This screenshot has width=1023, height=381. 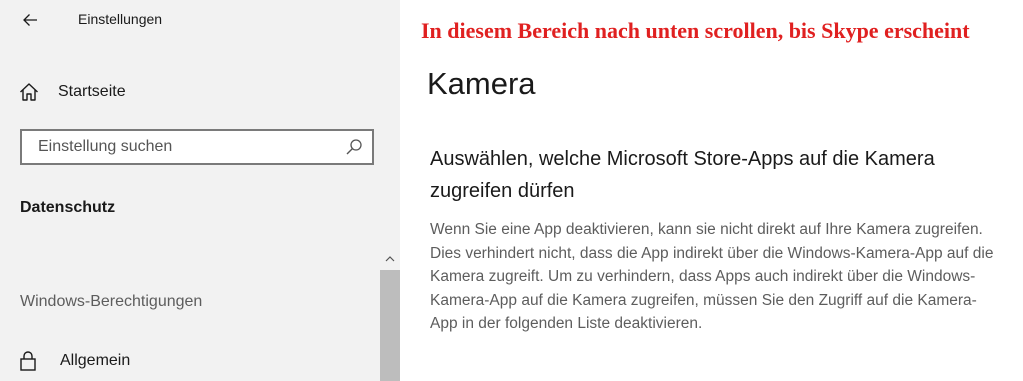 I want to click on back-arrow-icon, so click(x=30, y=20).